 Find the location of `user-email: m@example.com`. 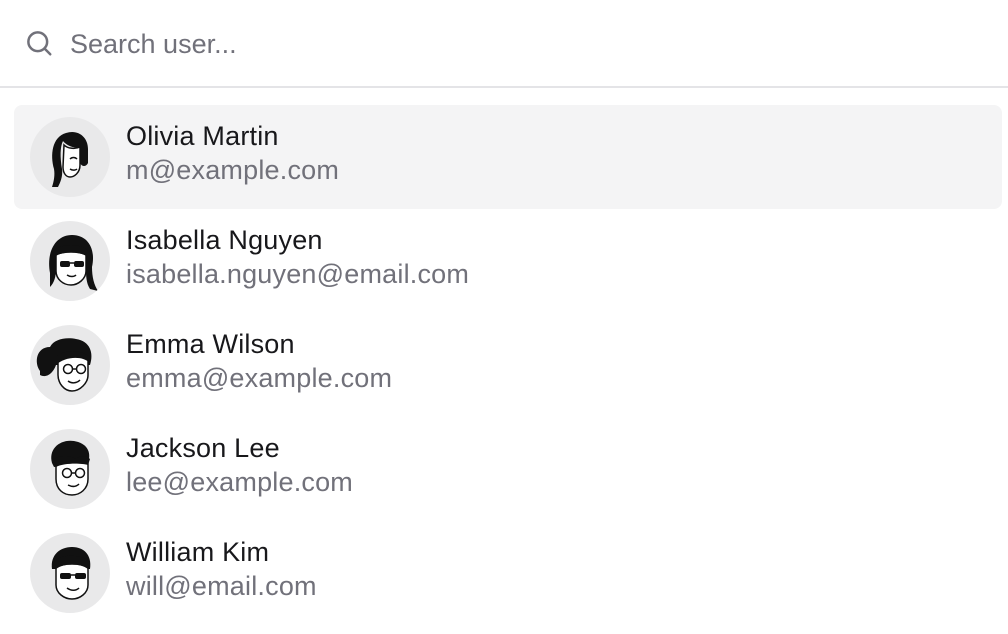

user-email: m@example.com is located at coordinates (233, 170).